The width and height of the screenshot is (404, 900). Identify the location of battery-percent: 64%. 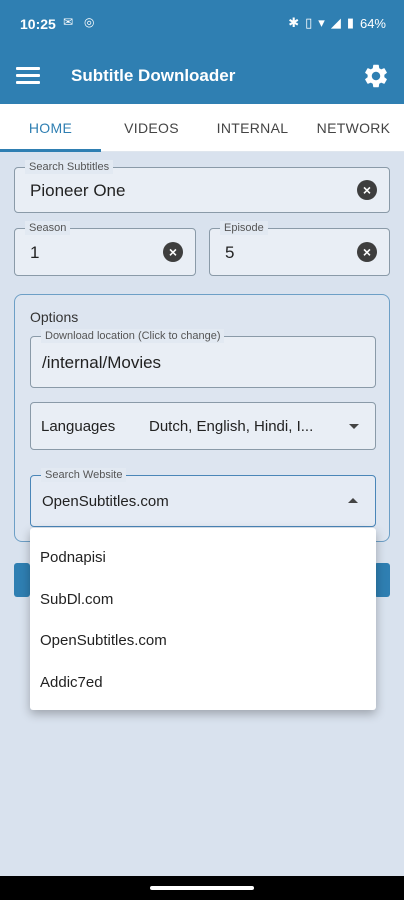
(372, 23).